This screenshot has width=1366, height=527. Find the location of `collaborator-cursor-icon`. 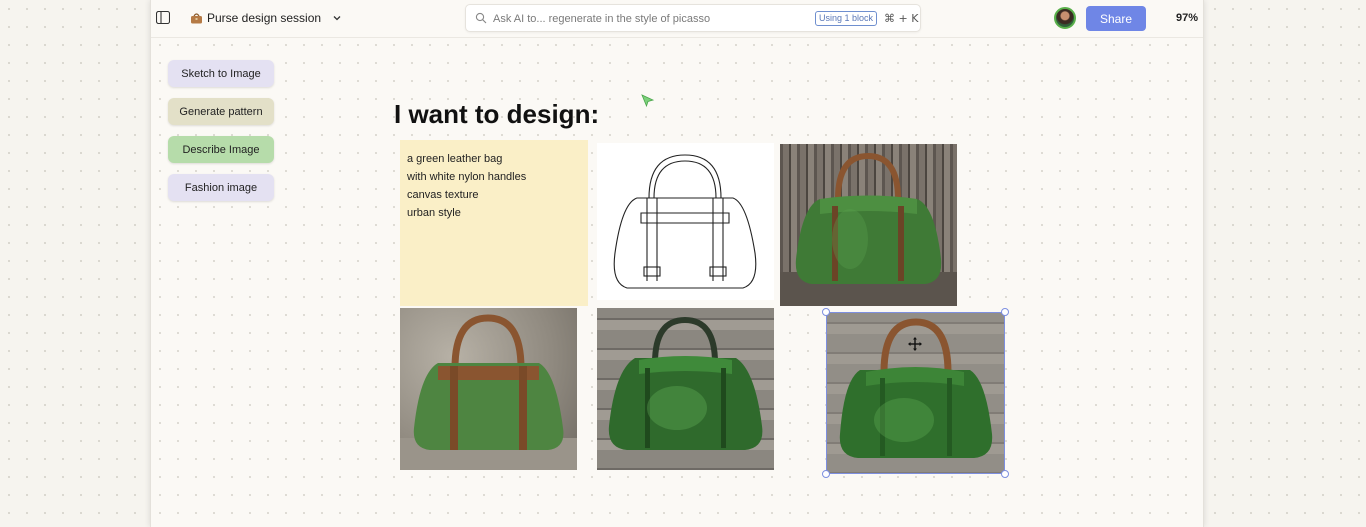

collaborator-cursor-icon is located at coordinates (648, 101).